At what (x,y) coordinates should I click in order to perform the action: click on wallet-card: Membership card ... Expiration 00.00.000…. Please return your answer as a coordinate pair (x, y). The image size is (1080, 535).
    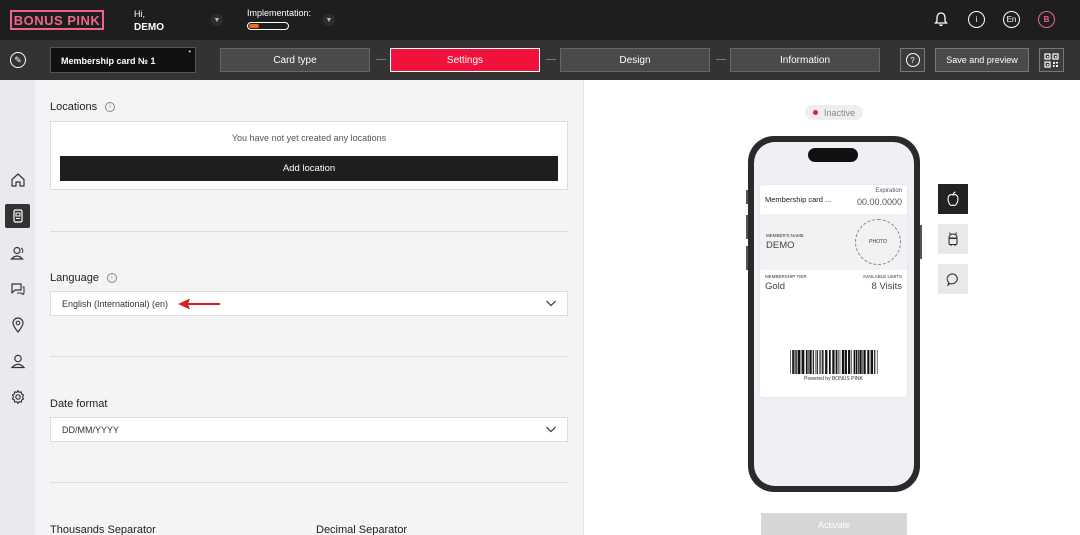
    Looking at the image, I should click on (833, 291).